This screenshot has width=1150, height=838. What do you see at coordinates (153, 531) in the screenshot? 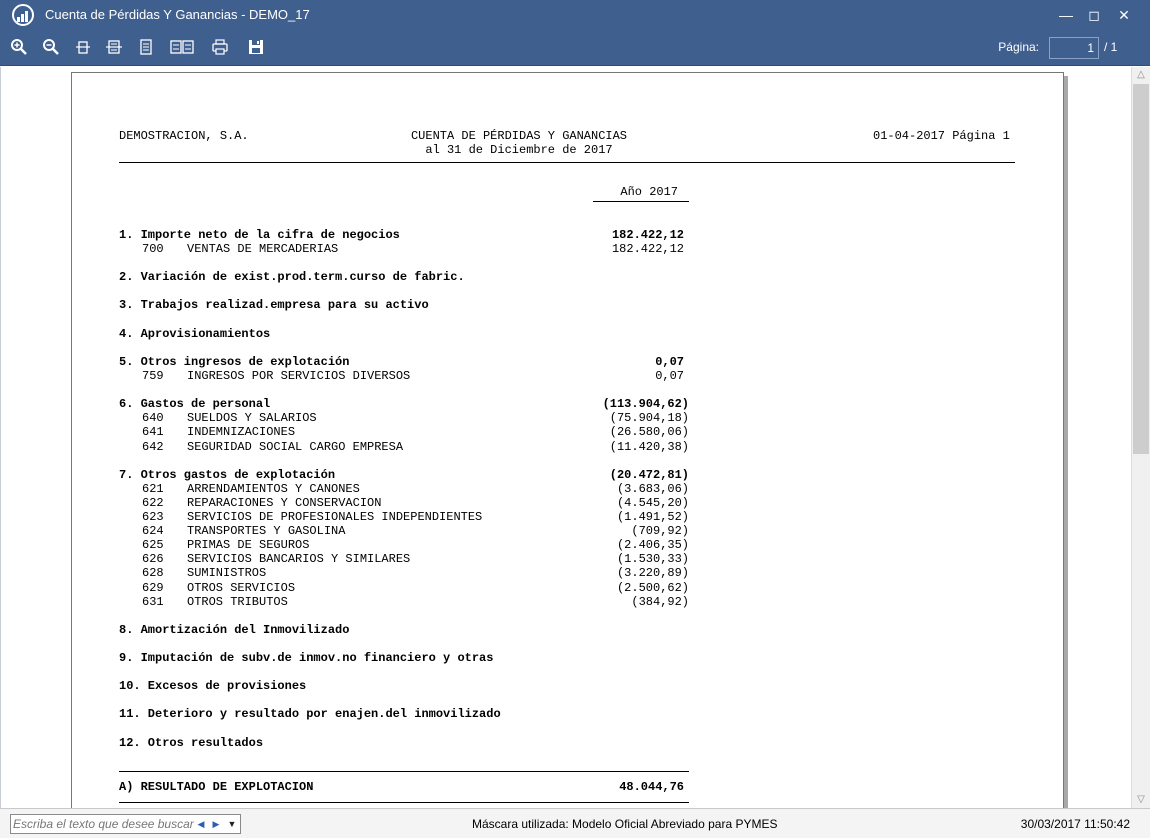
I see `account-code: 624` at bounding box center [153, 531].